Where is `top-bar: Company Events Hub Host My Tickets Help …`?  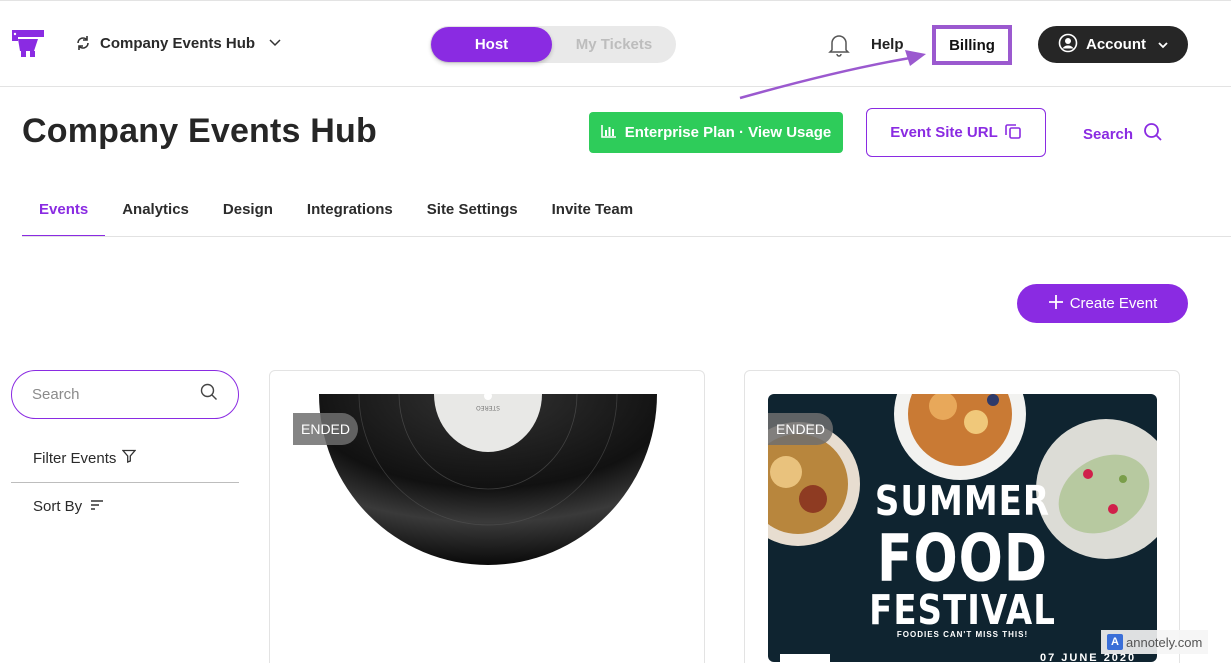 top-bar: Company Events Hub Host My Tickets Help … is located at coordinates (615, 43).